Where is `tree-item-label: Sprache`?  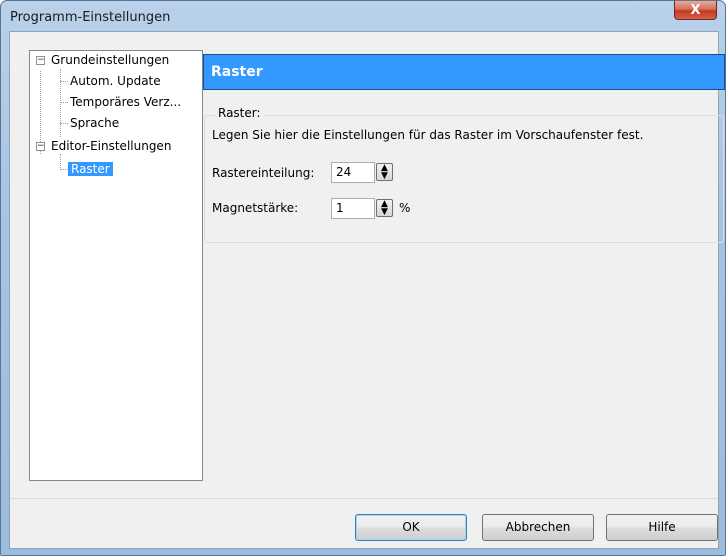 tree-item-label: Sprache is located at coordinates (95, 123).